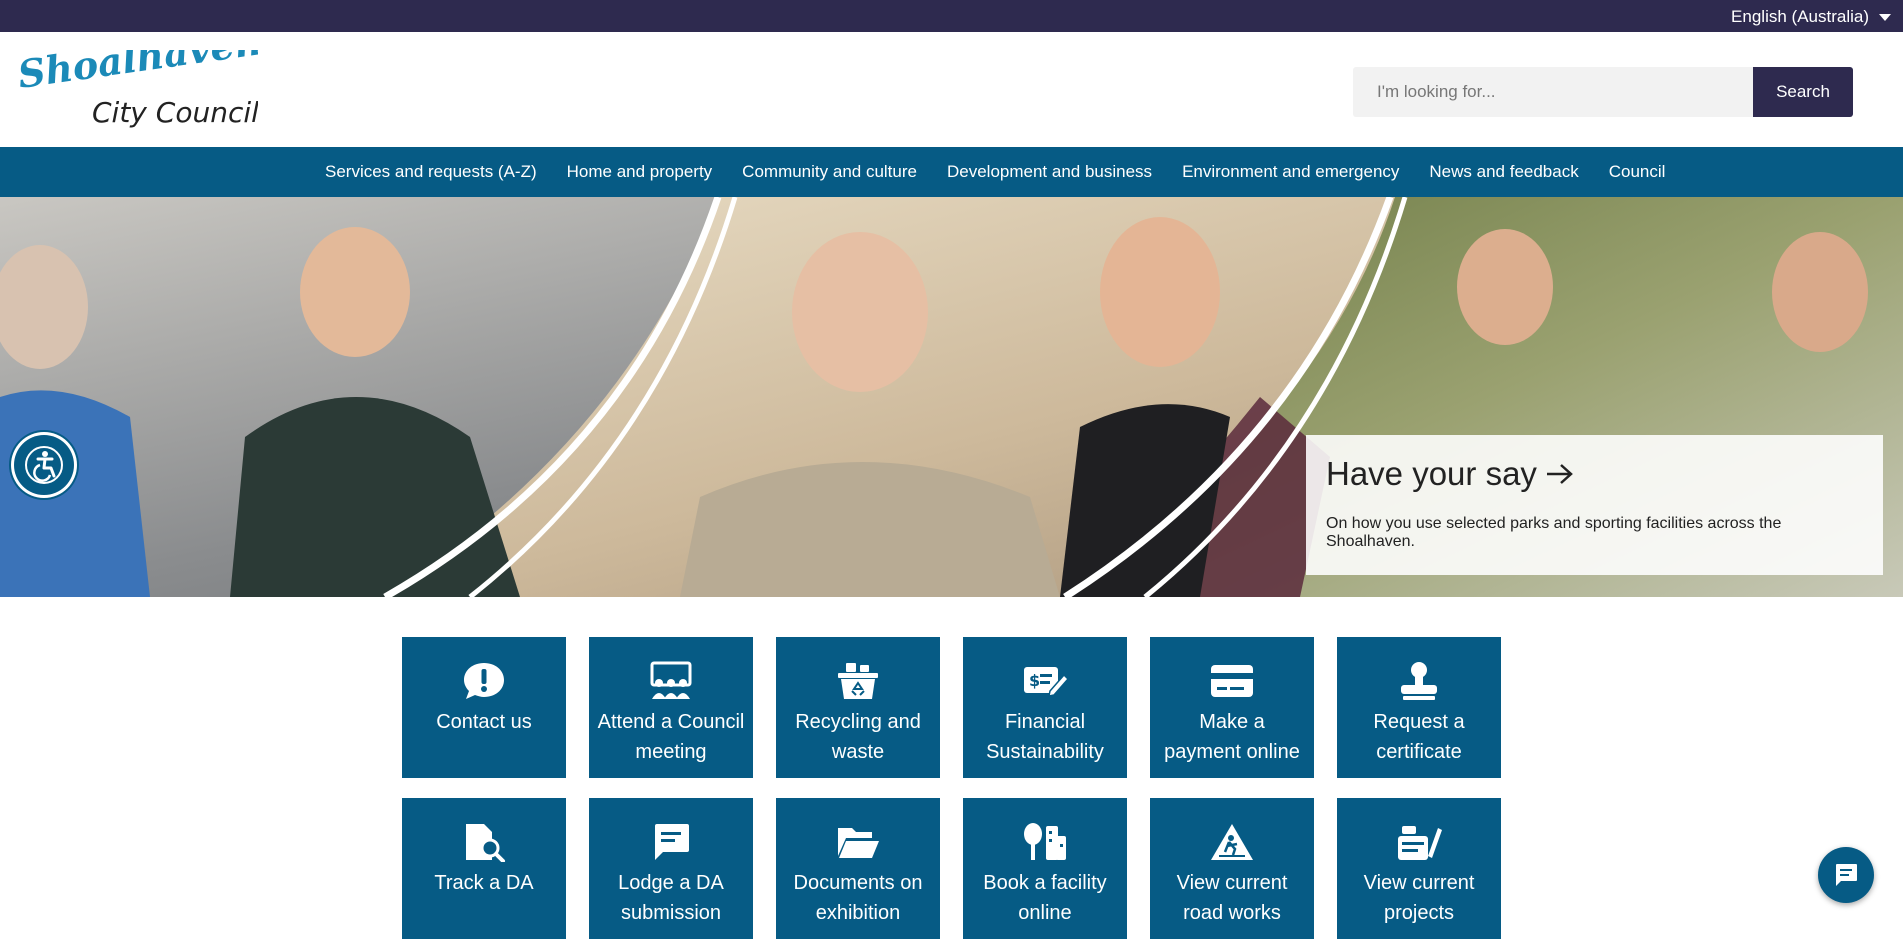 Image resolution: width=1903 pixels, height=939 pixels. What do you see at coordinates (1885, 17) in the screenshot?
I see `caret-down-icon` at bounding box center [1885, 17].